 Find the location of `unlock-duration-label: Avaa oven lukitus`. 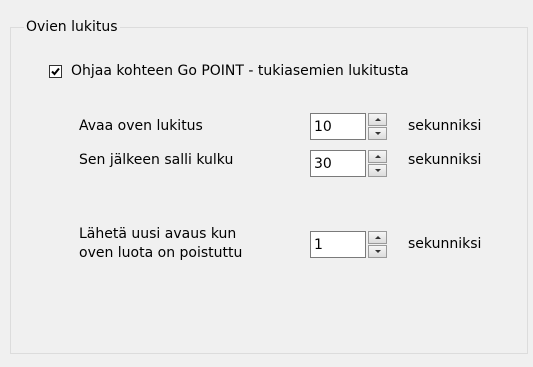

unlock-duration-label: Avaa oven lukitus is located at coordinates (141, 126).